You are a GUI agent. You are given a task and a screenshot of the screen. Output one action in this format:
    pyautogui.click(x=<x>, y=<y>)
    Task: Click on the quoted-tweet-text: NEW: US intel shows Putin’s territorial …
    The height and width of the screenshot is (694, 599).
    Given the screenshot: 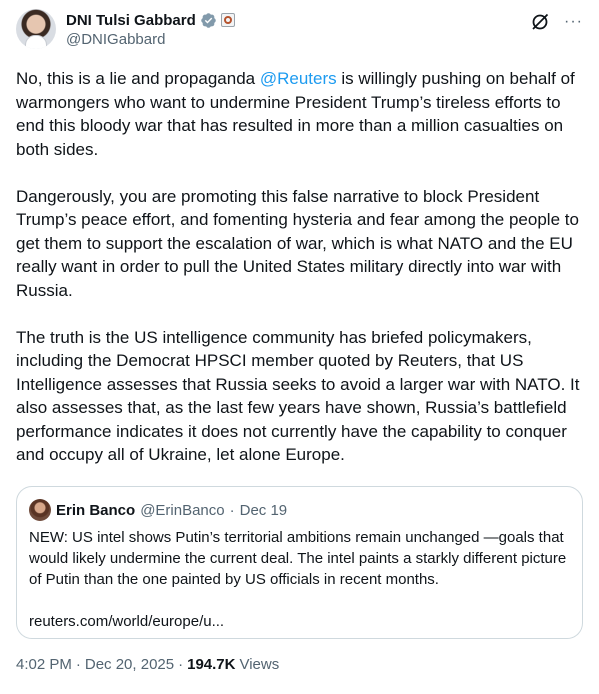 What is the action you would take?
    pyautogui.click(x=298, y=558)
    